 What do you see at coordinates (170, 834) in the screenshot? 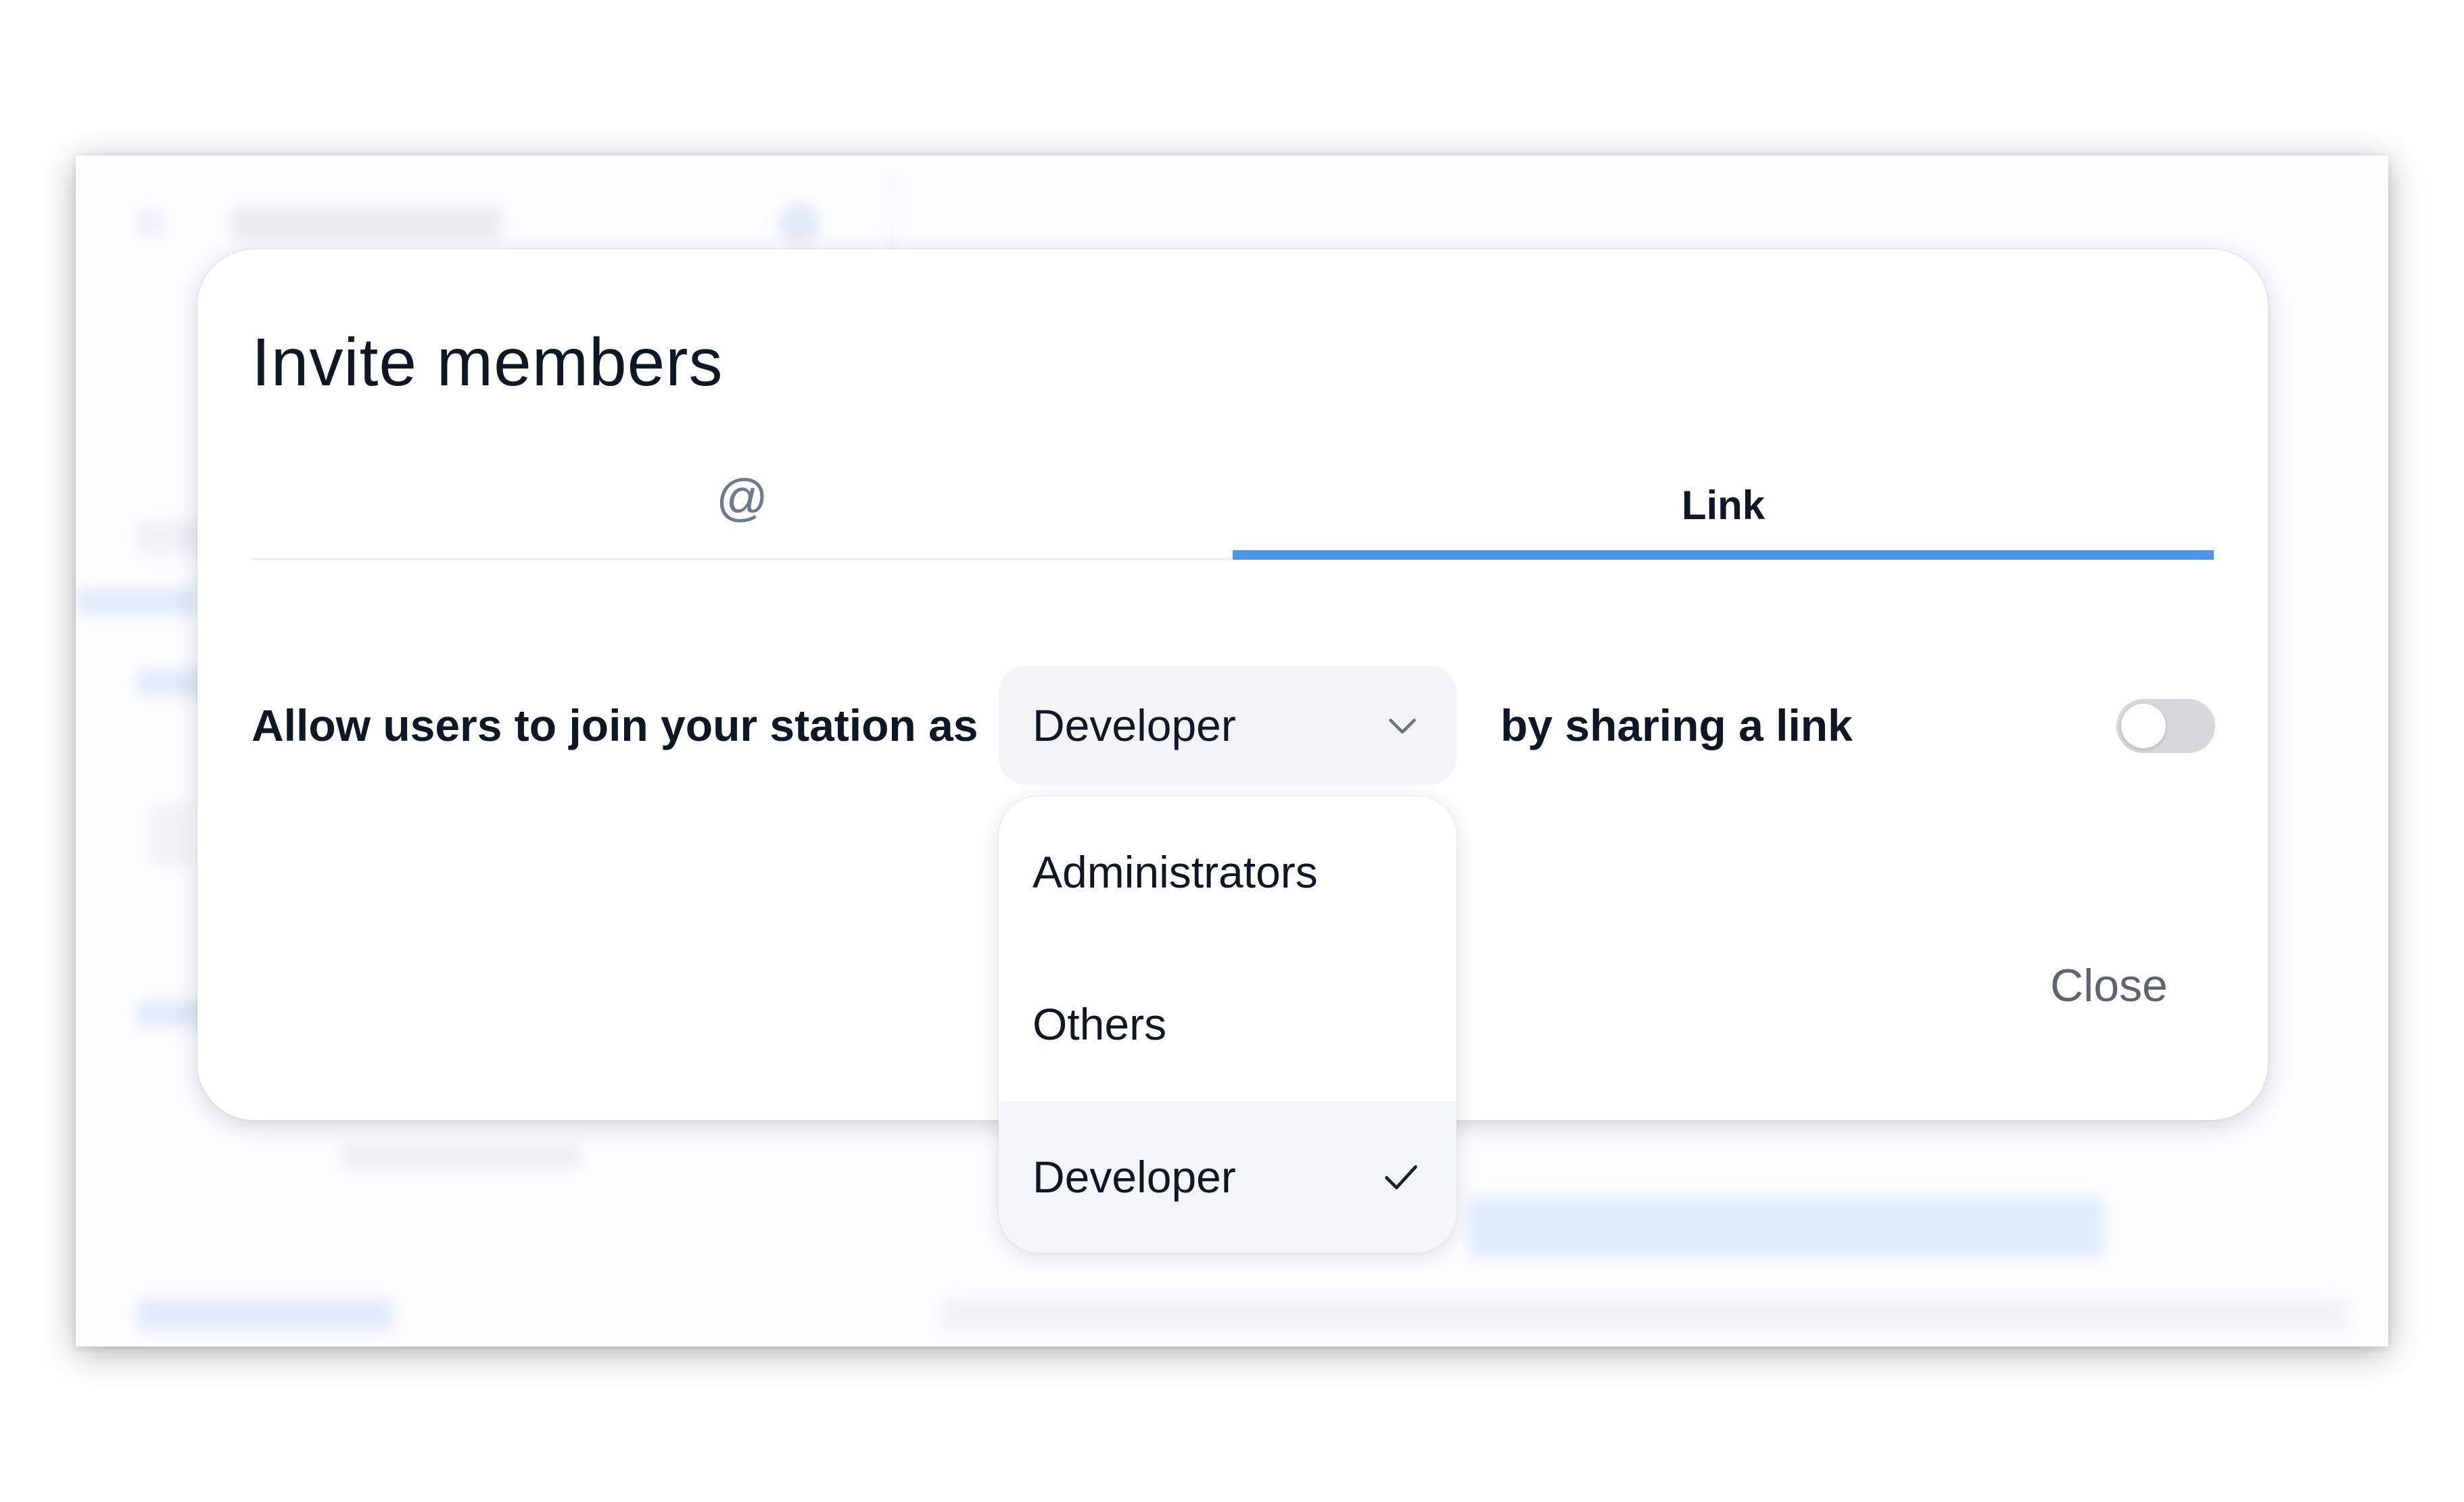
I see `background-icon-placeholder` at bounding box center [170, 834].